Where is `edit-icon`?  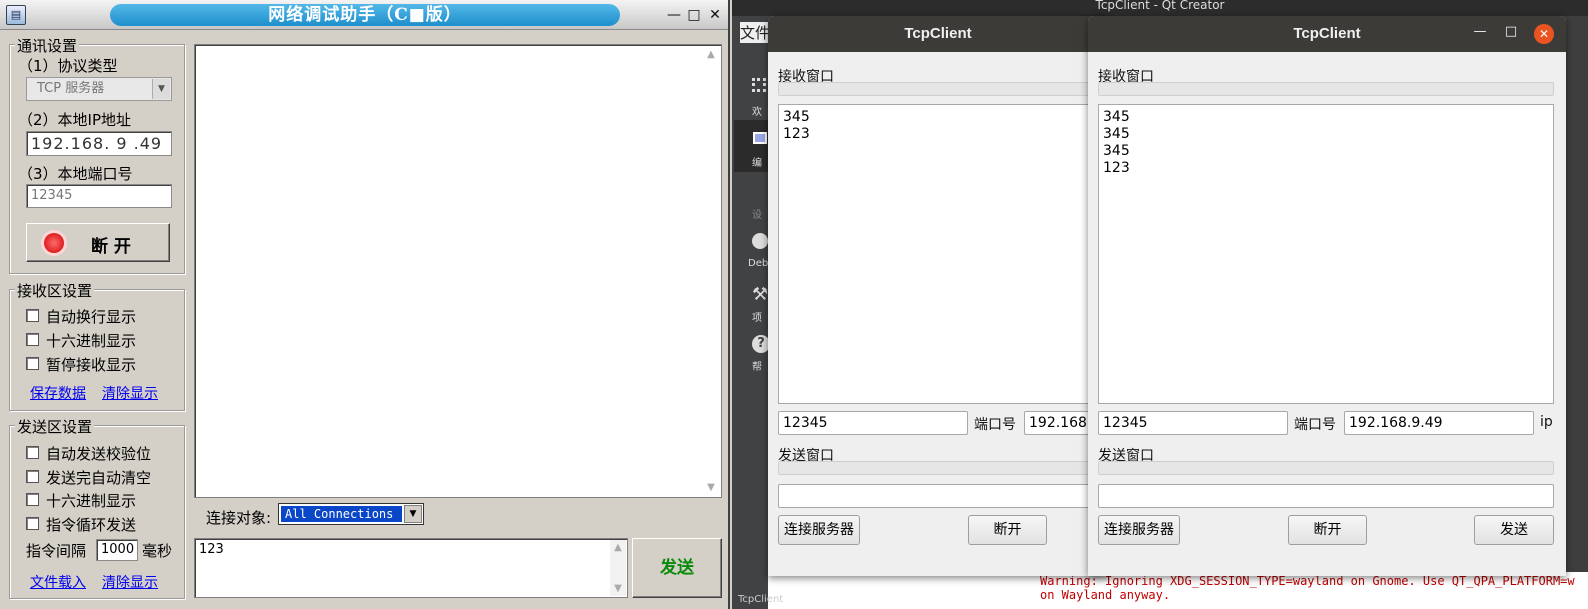
edit-icon is located at coordinates (760, 138).